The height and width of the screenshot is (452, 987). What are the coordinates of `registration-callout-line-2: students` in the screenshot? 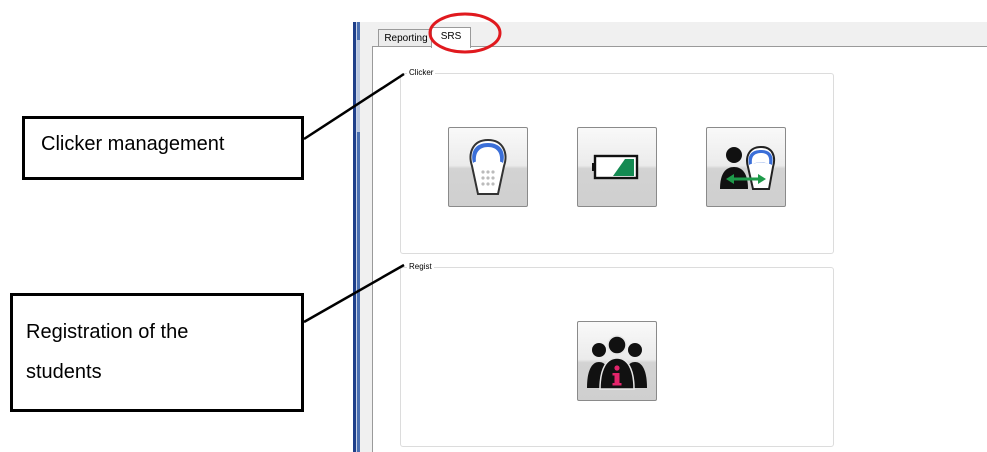 It's located at (64, 372).